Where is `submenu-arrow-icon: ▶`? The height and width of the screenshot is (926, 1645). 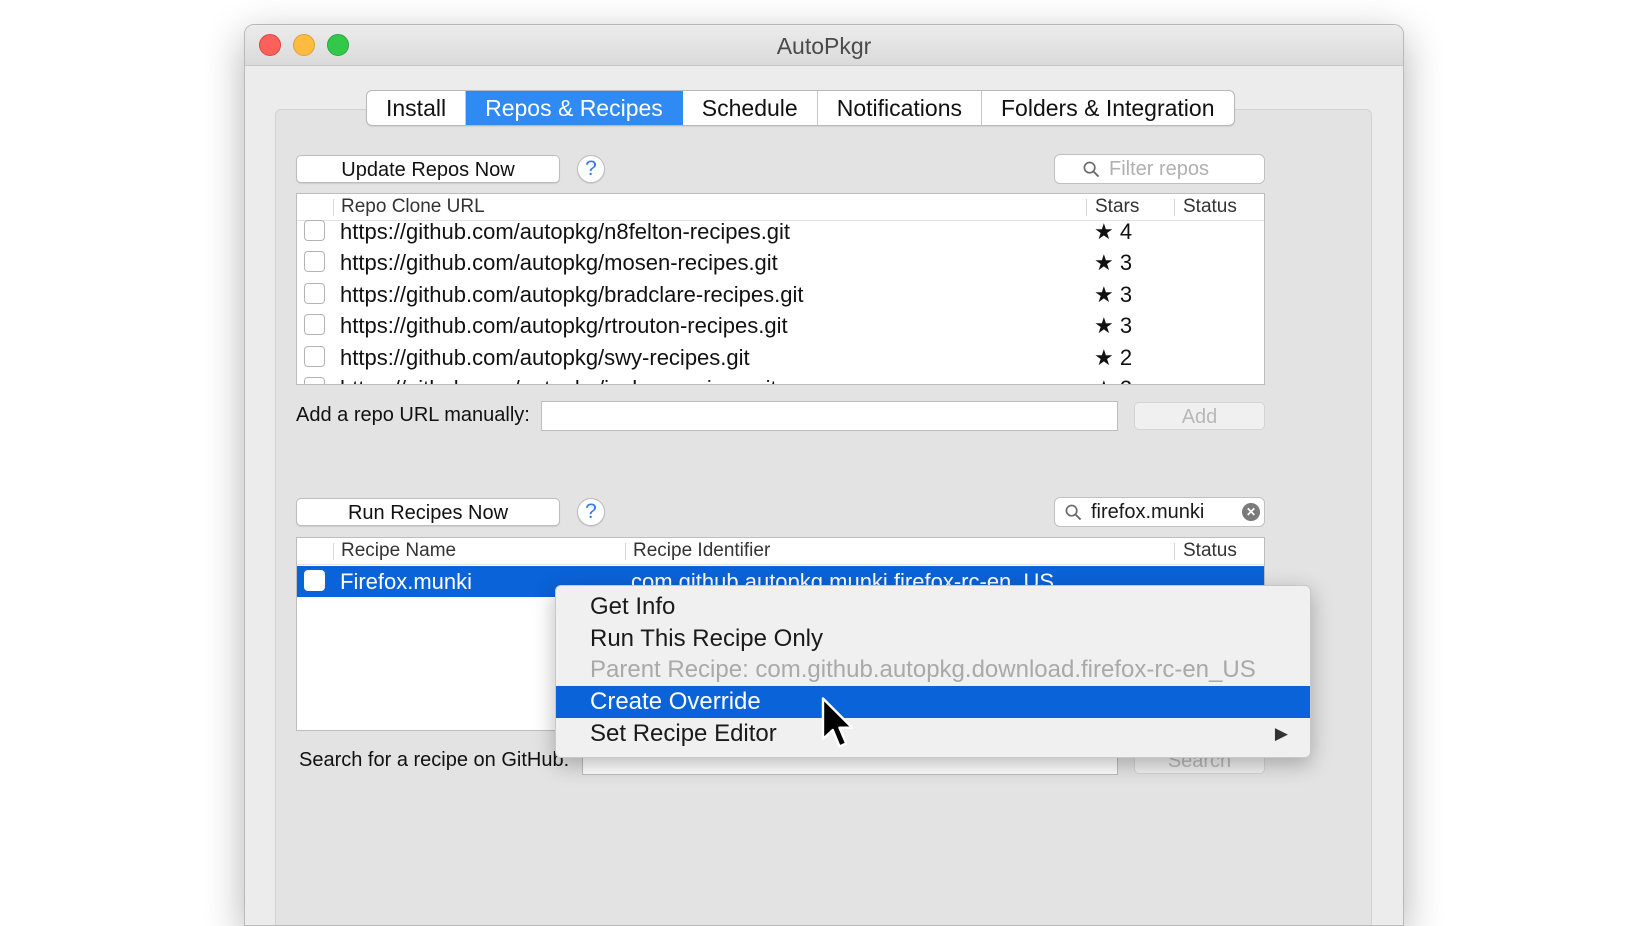
submenu-arrow-icon: ▶ is located at coordinates (1281, 733).